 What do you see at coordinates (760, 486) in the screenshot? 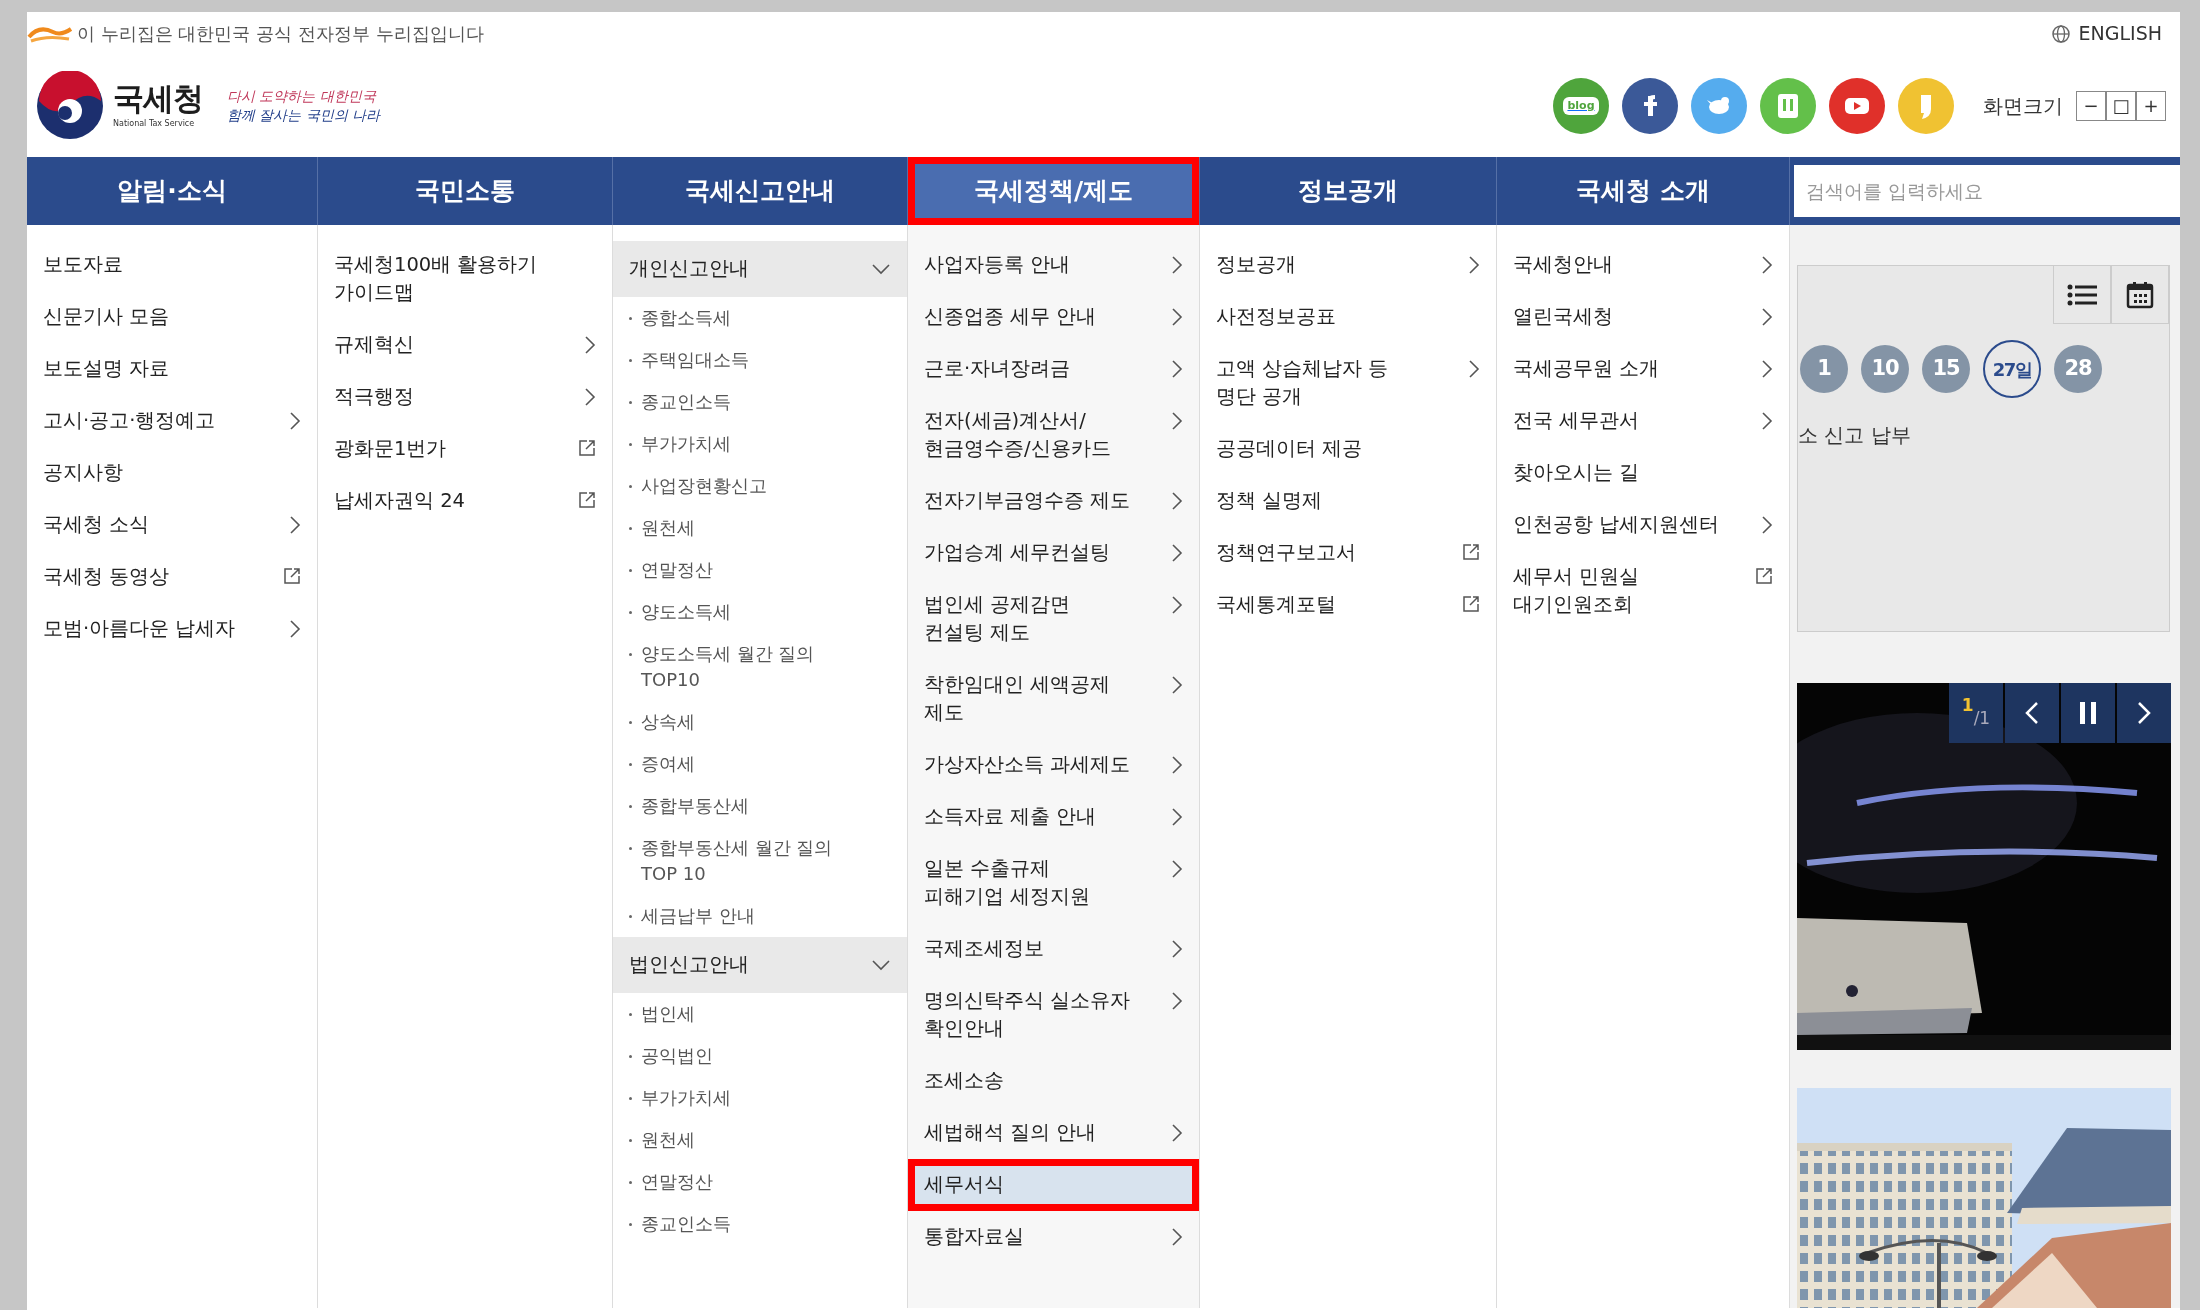
I see `submenu-link: 사업장현황신고` at bounding box center [760, 486].